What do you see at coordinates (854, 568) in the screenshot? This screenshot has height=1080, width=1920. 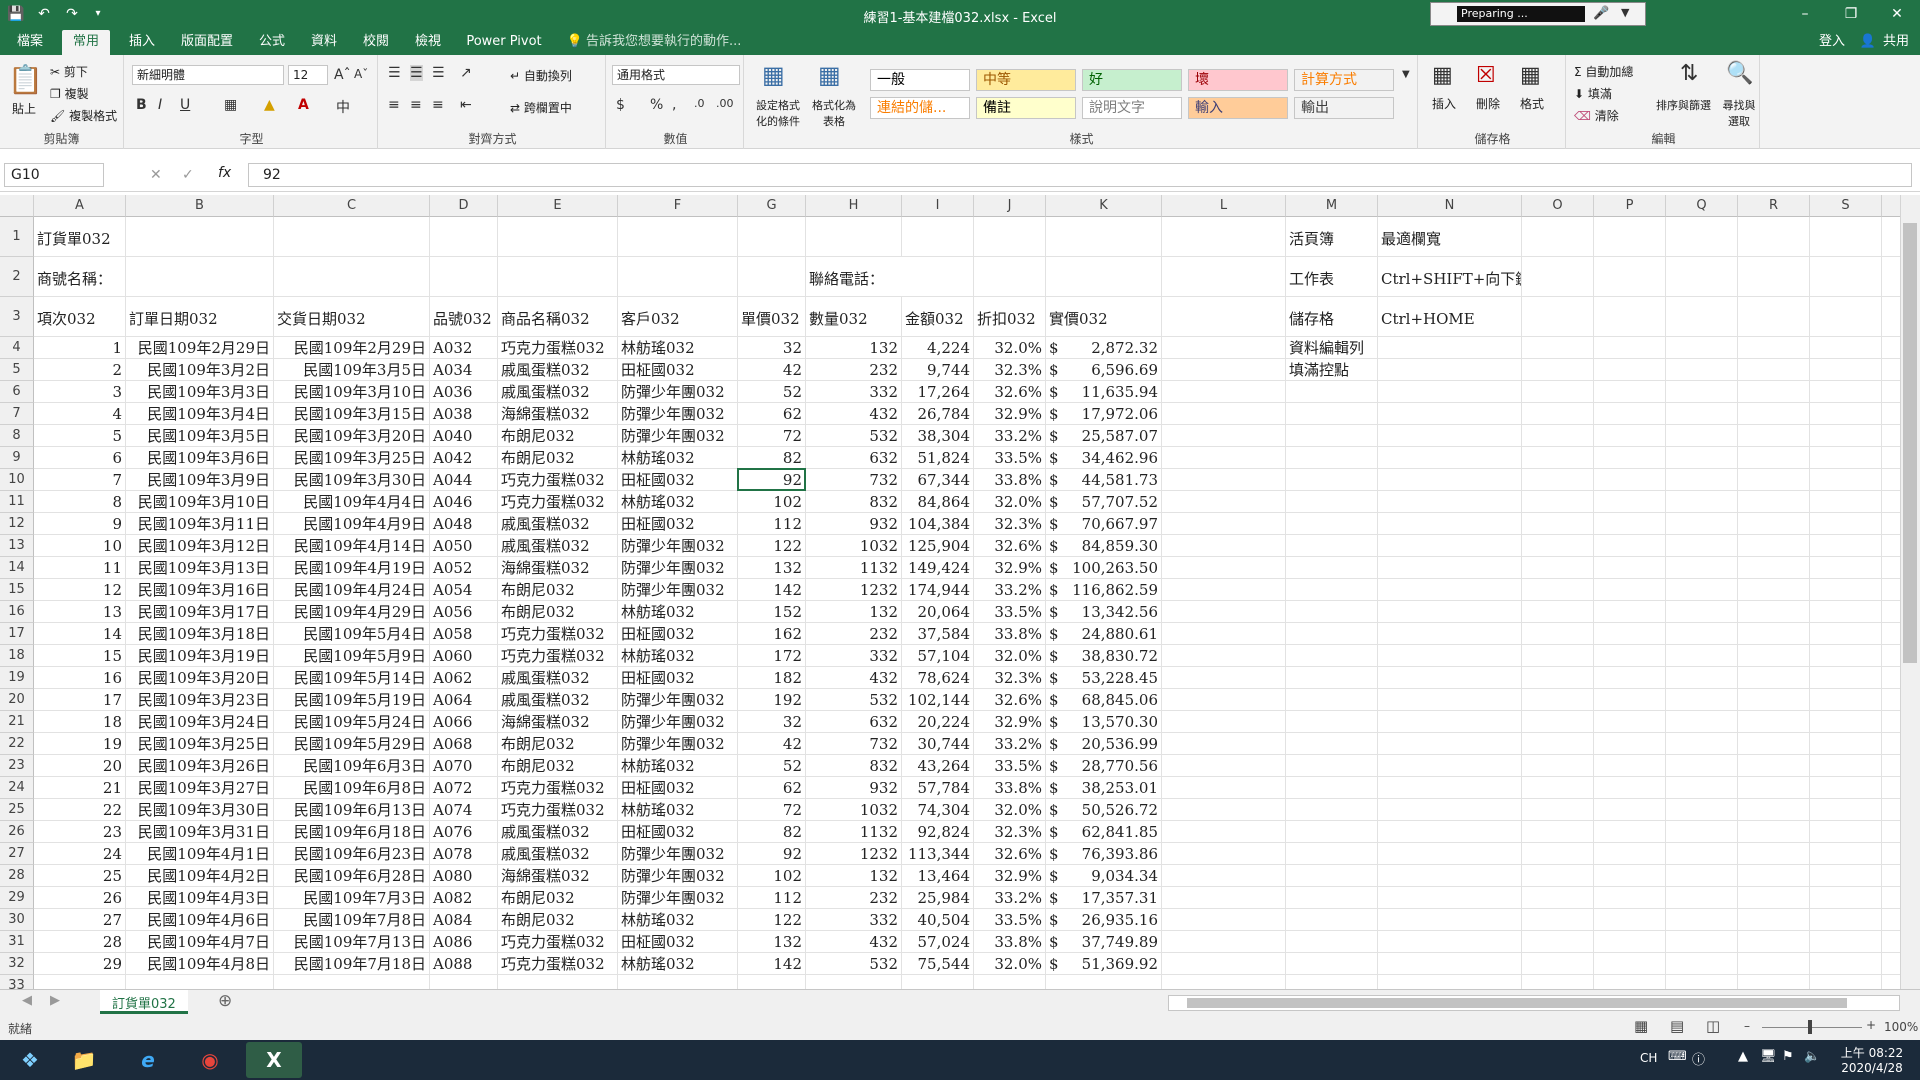 I see `data-cell: 1132` at bounding box center [854, 568].